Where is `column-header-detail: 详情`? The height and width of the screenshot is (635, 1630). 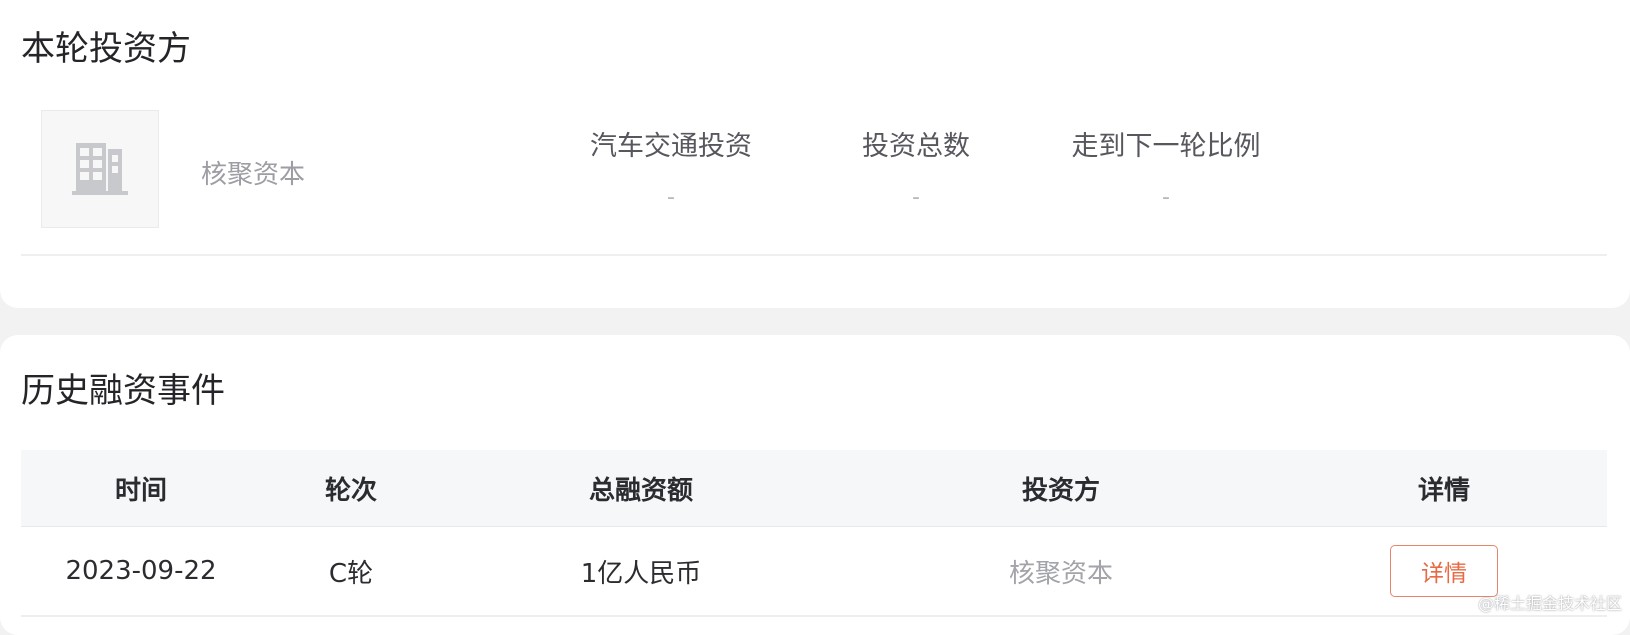
column-header-detail: 详情 is located at coordinates (1443, 490).